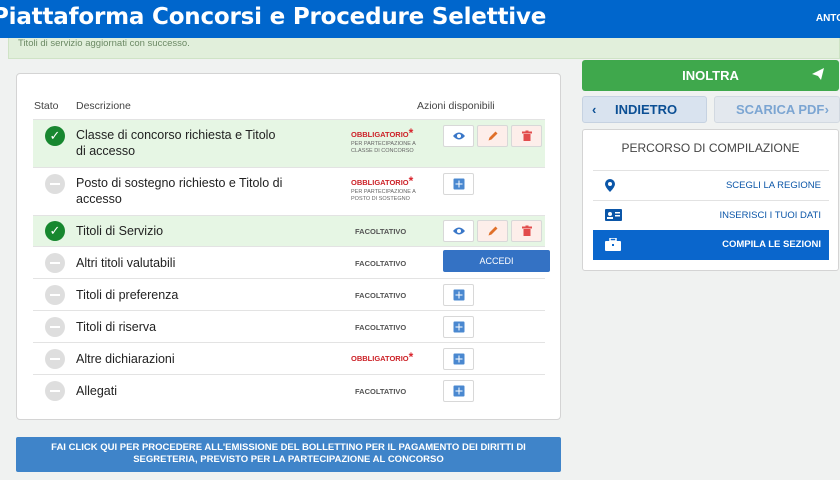 The width and height of the screenshot is (840, 480). What do you see at coordinates (826, 109) in the screenshot?
I see `chevron-right-icon: ›` at bounding box center [826, 109].